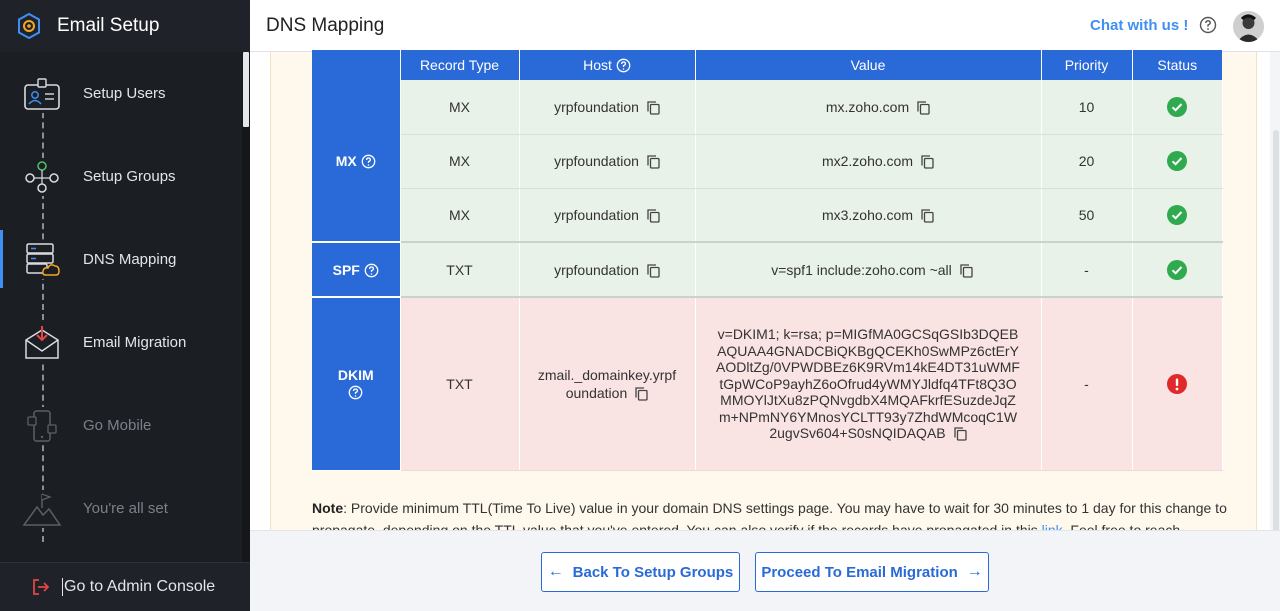  I want to click on priority-cell: -, so click(1087, 270).